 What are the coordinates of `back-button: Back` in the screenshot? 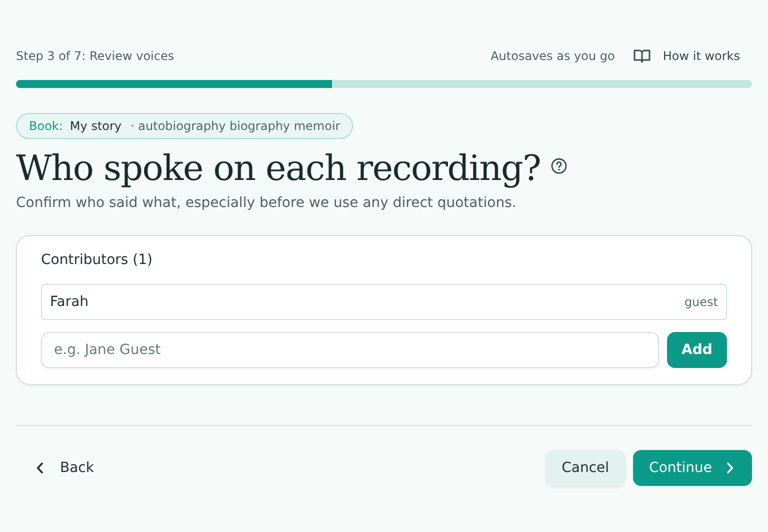 It's located at (63, 468).